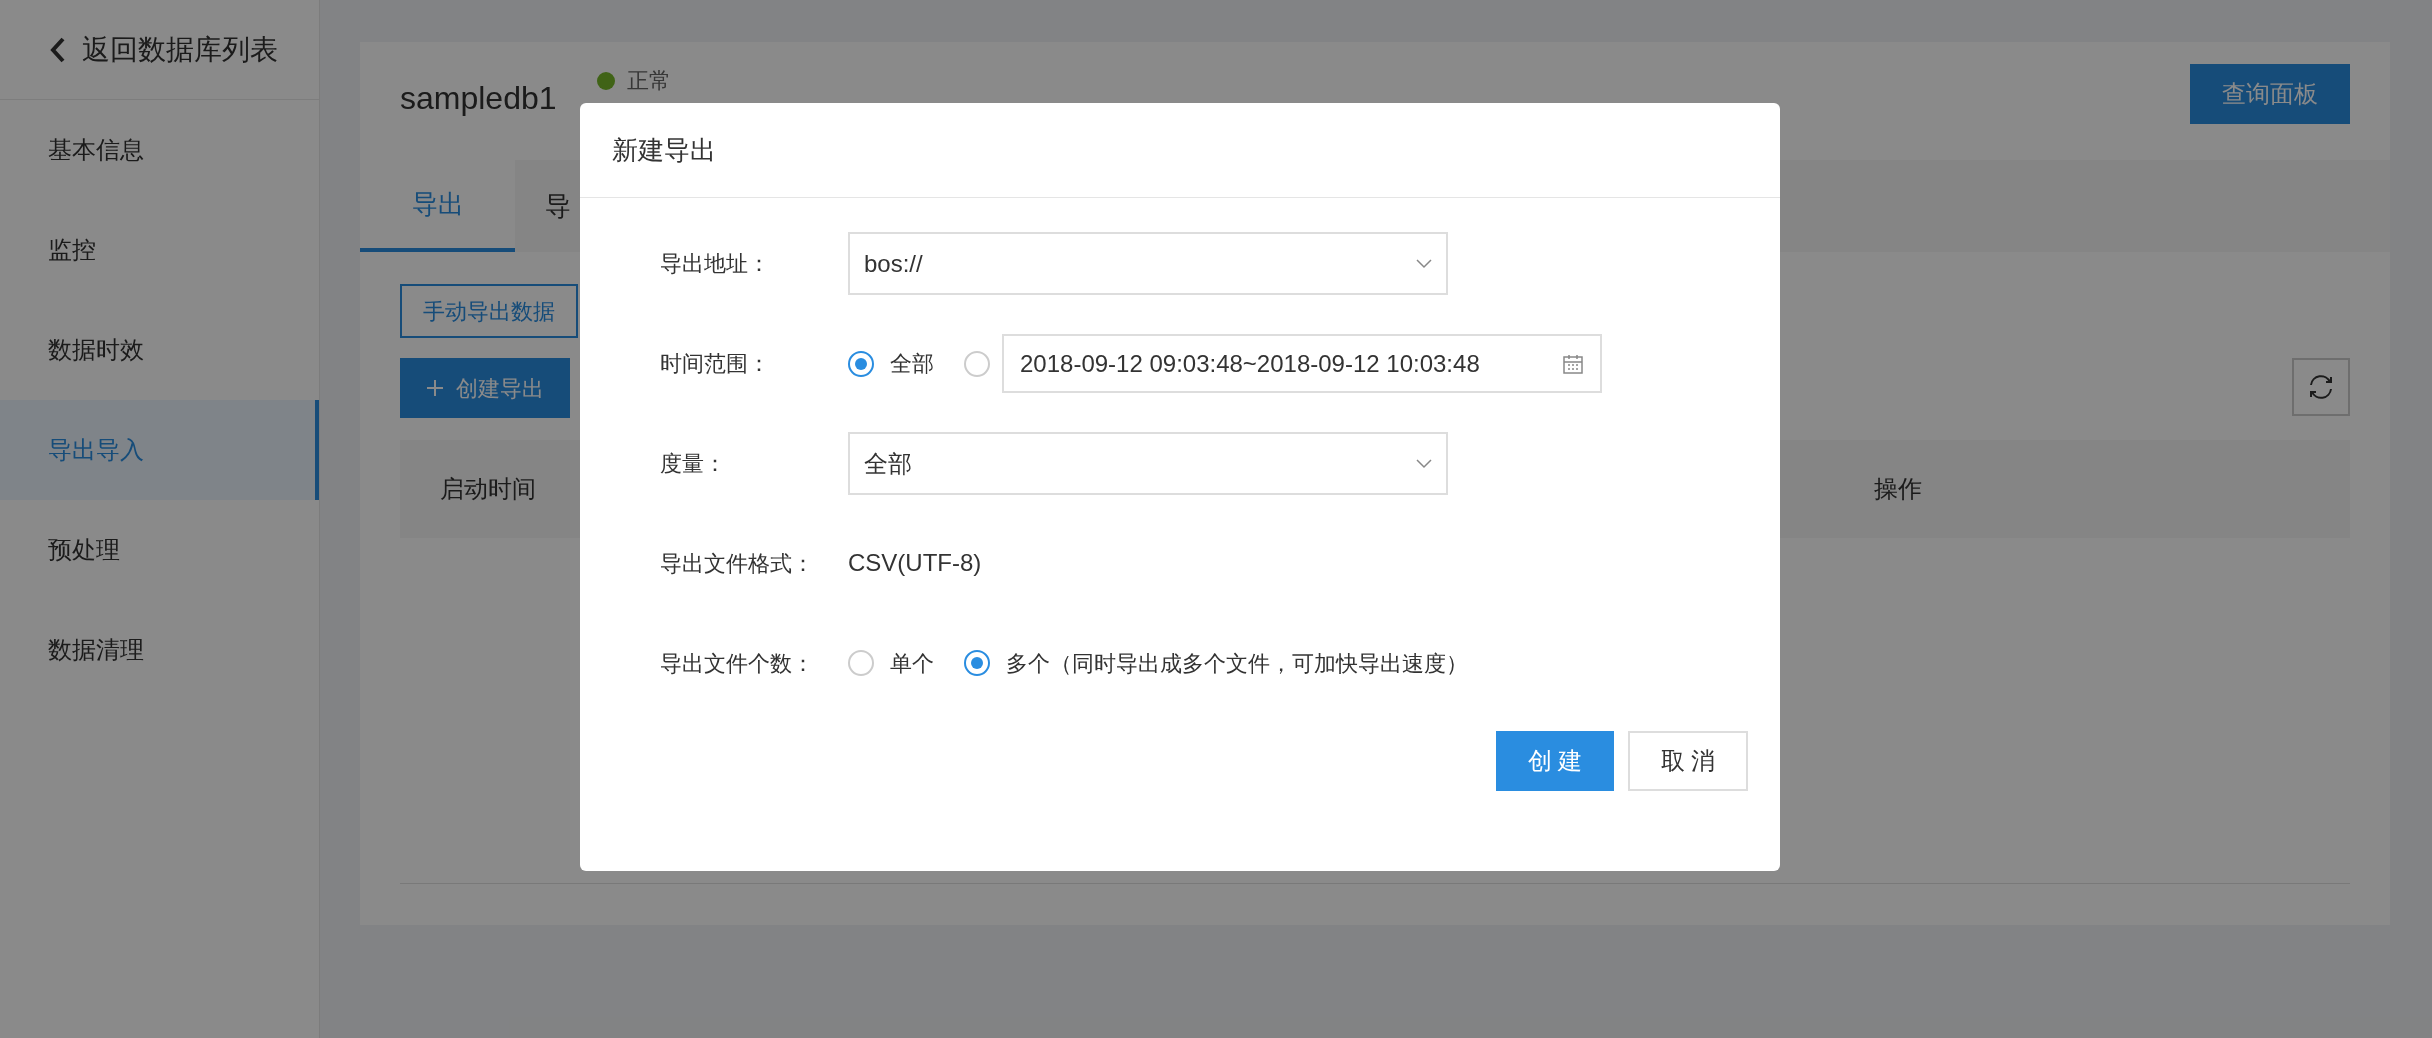 This screenshot has width=2432, height=1038. What do you see at coordinates (737, 663) in the screenshot?
I see `field-label: 导出文件个数：` at bounding box center [737, 663].